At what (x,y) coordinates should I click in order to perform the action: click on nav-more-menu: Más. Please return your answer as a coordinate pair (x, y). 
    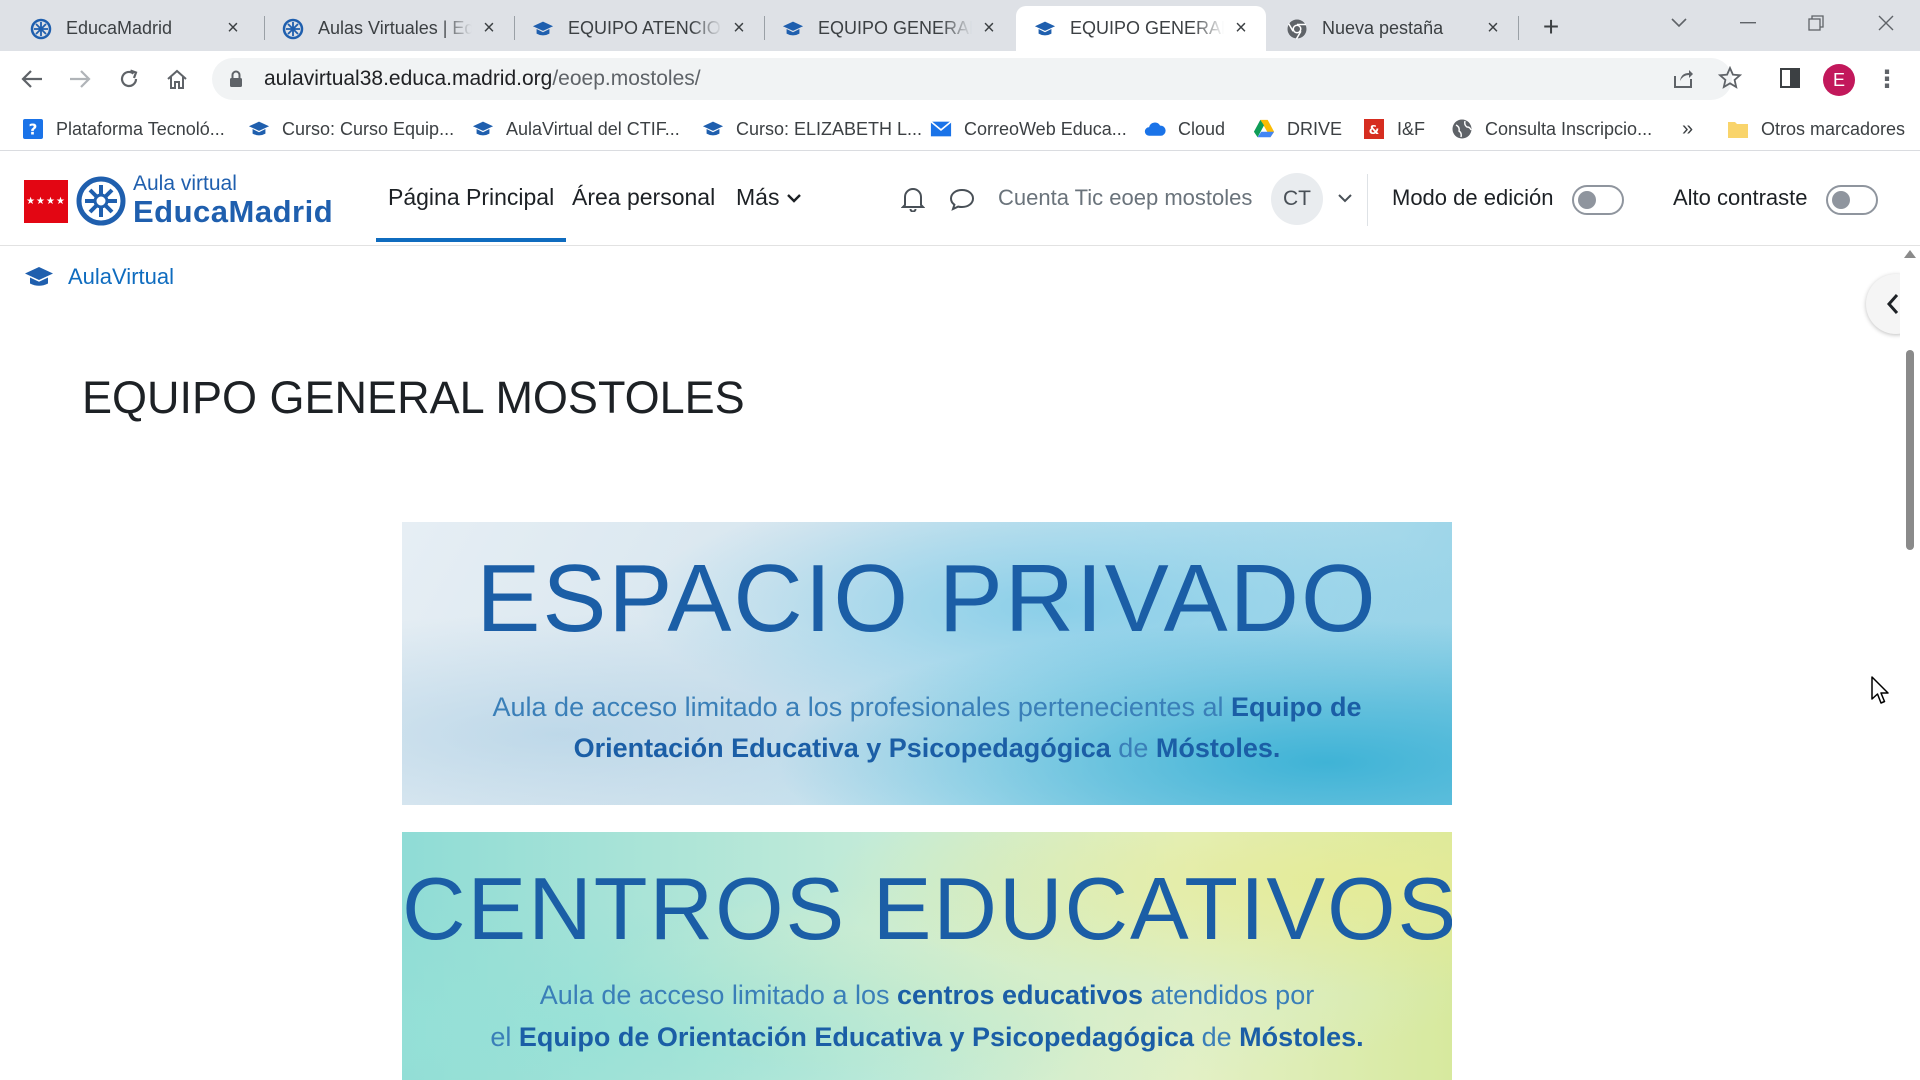
    Looking at the image, I should click on (769, 197).